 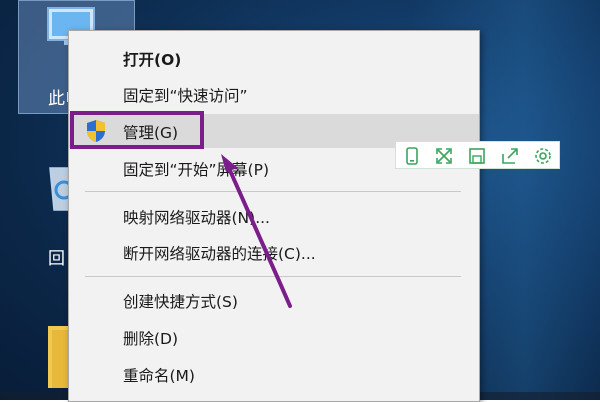 I want to click on menu-item-rename: 重命名(M), so click(x=274, y=374).